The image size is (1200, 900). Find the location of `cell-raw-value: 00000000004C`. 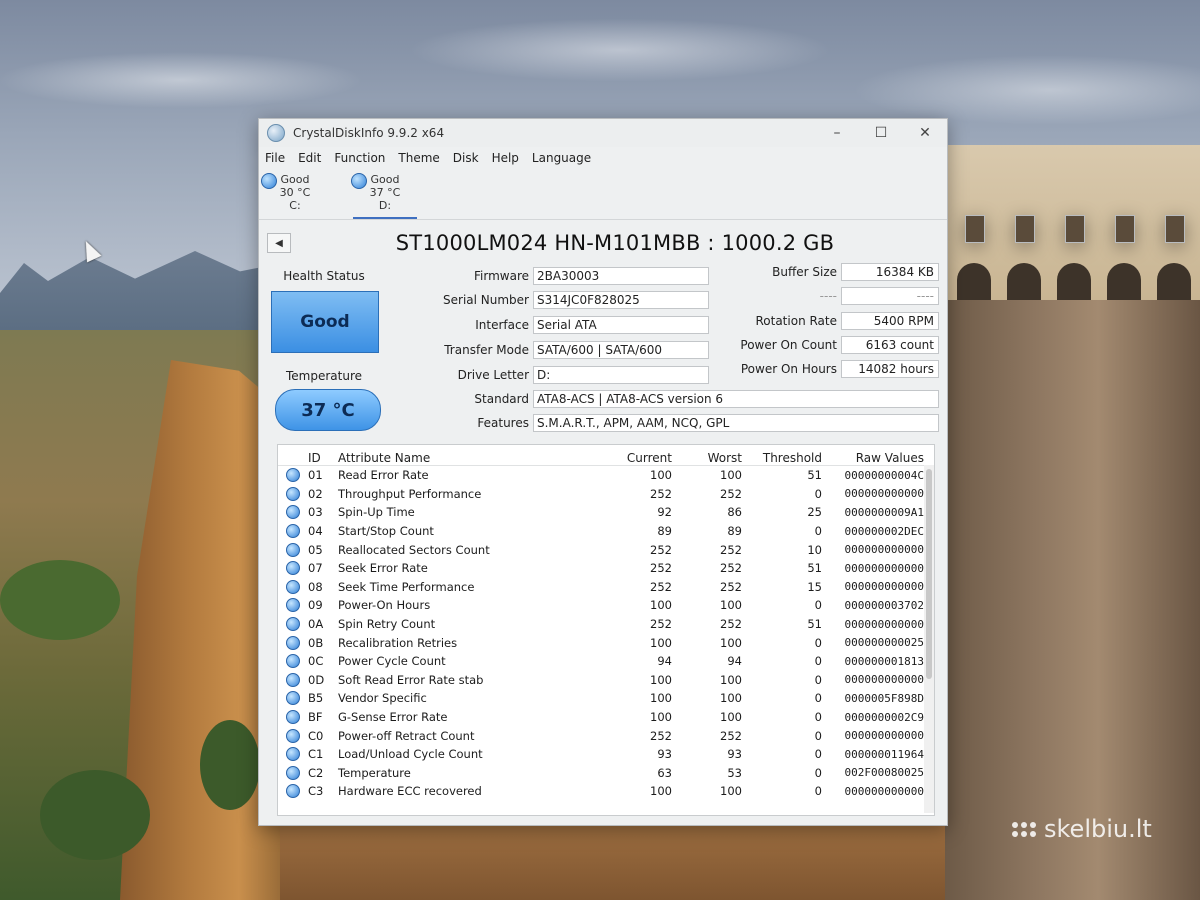

cell-raw-value: 00000000004C is located at coordinates (884, 475).